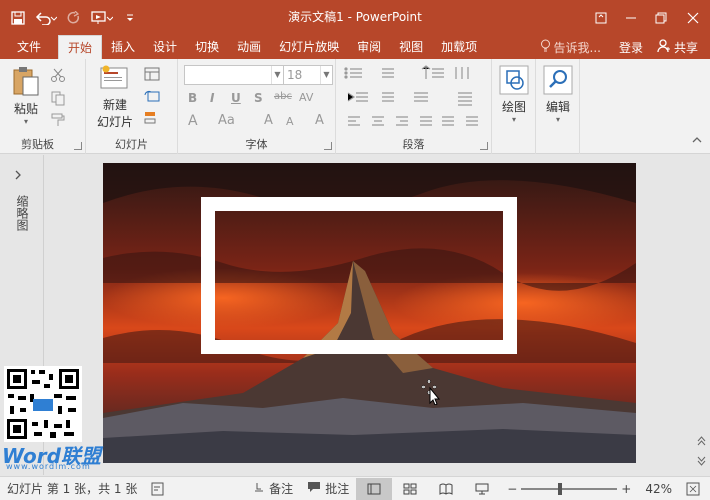  Describe the element at coordinates (295, 75) in the screenshot. I see `font-size-value: 18` at that location.